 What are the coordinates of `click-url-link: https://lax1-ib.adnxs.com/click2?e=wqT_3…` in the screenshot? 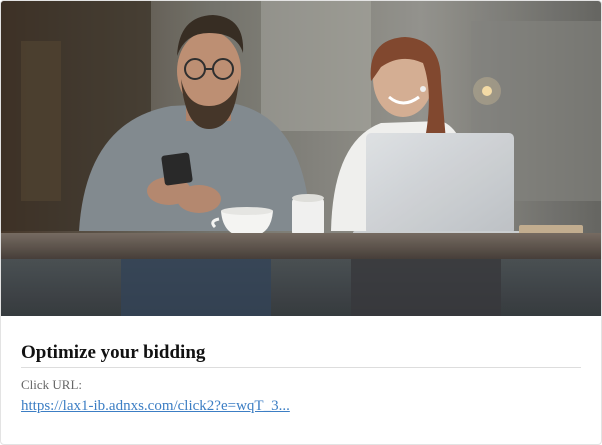 It's located at (155, 406).